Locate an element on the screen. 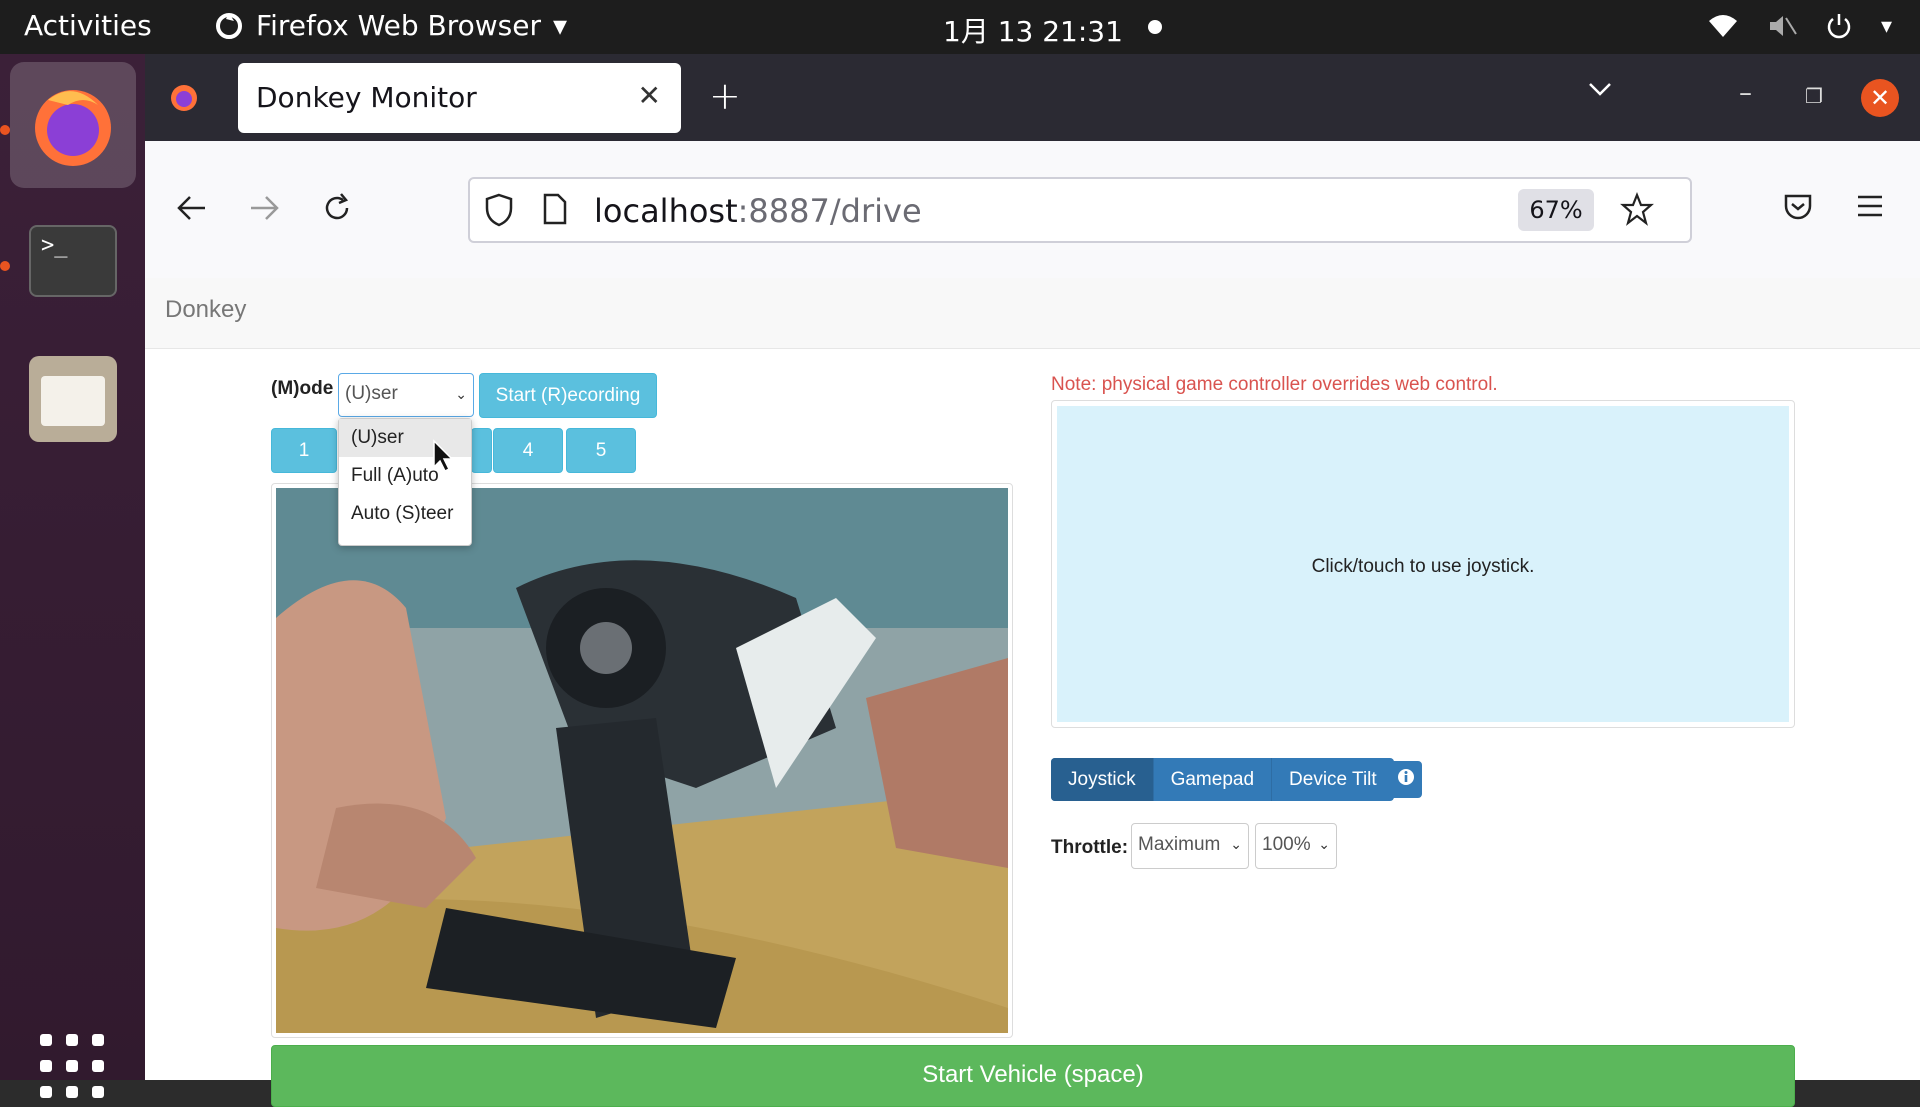  preset-button-1: 1 is located at coordinates (304, 450).